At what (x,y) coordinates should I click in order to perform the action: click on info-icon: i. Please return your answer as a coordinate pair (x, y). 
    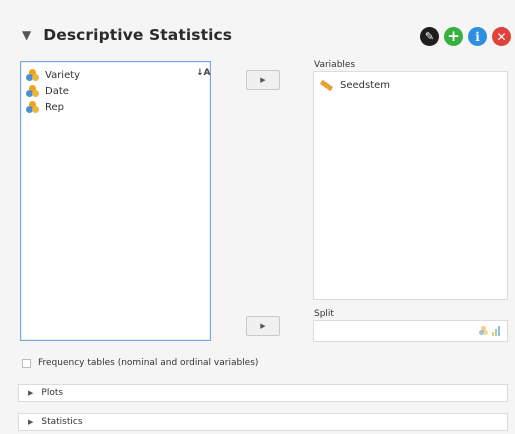
    Looking at the image, I should click on (477, 36).